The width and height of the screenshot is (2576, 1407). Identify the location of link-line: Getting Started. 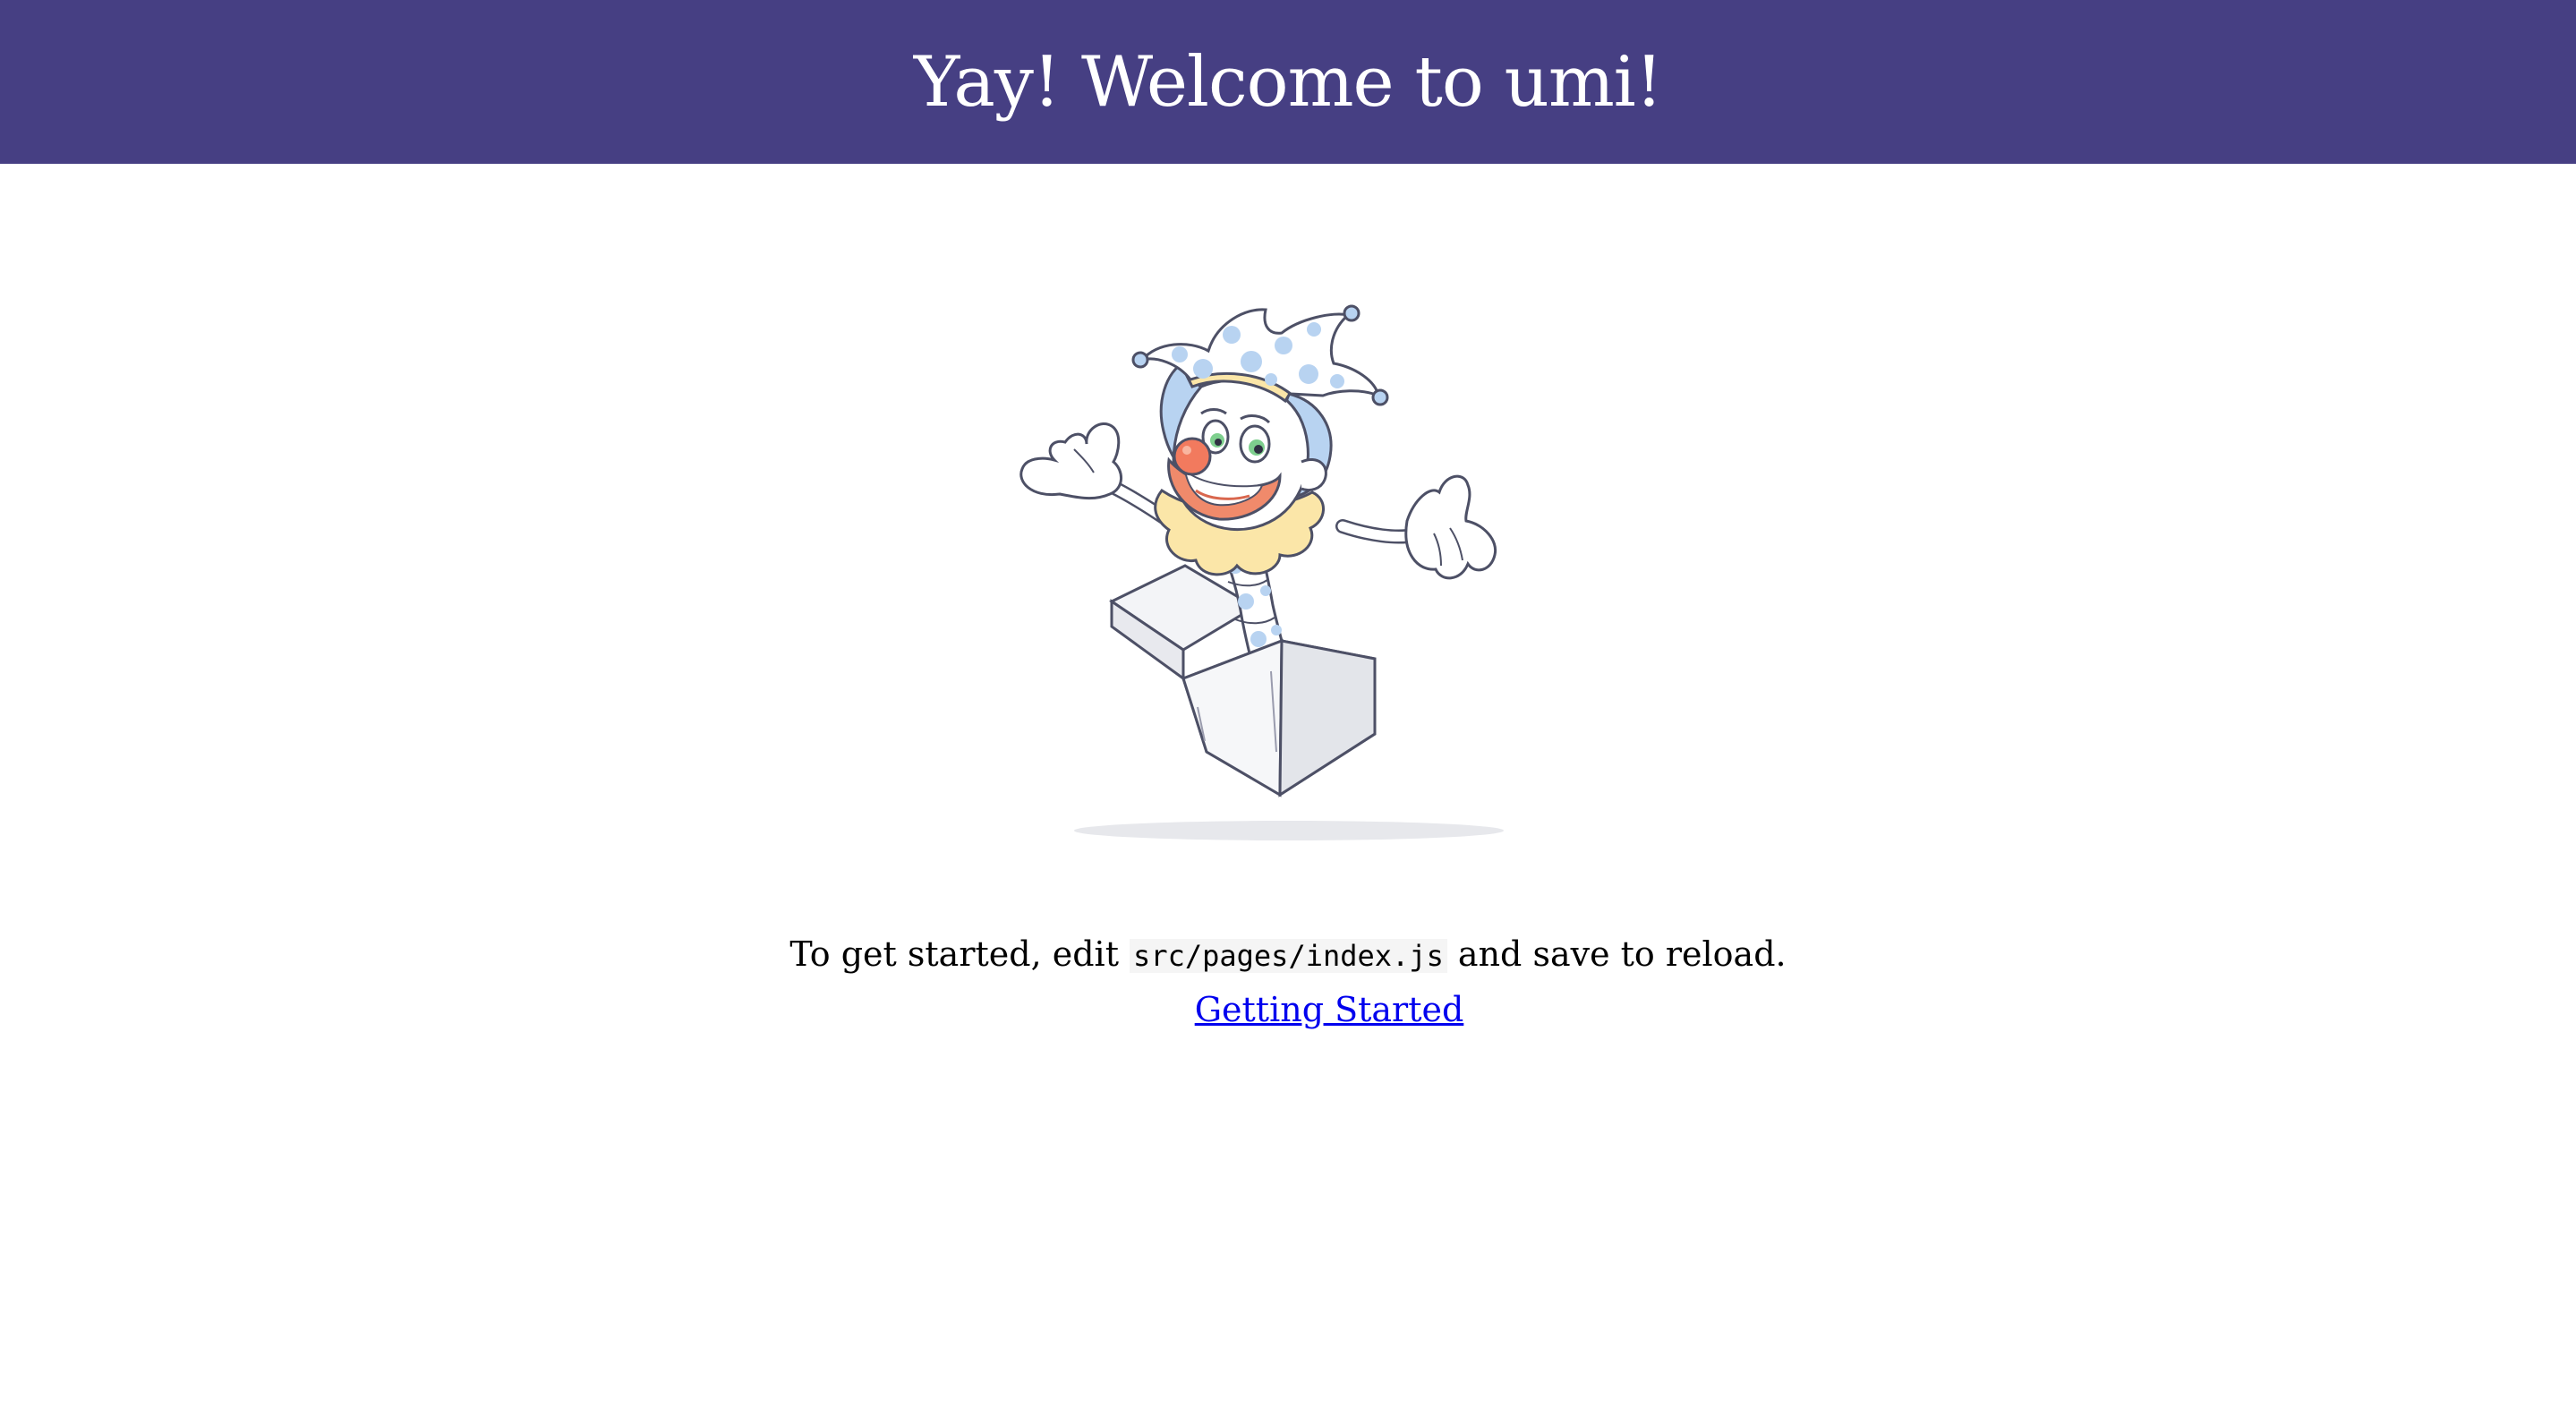
(1329, 1009).